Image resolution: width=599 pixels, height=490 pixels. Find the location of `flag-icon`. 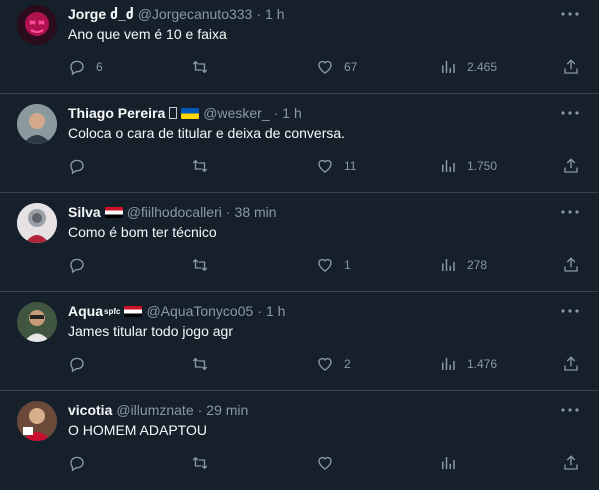

flag-icon is located at coordinates (133, 311).